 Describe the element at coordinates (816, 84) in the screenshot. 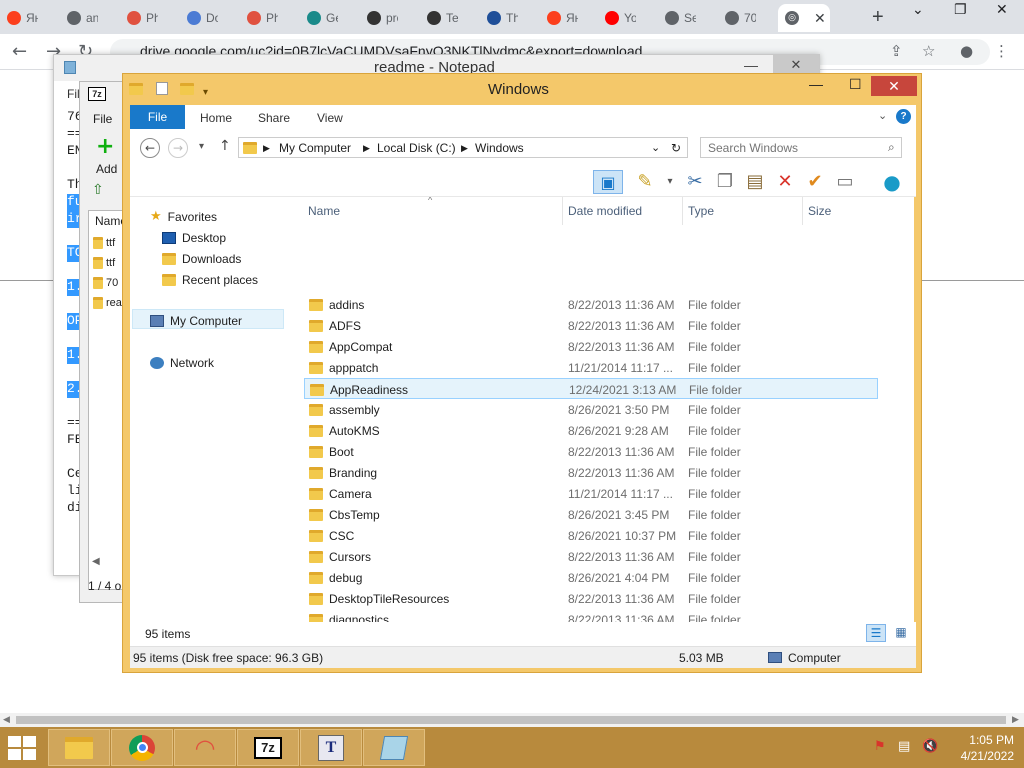

I see `minimize-button: —` at that location.